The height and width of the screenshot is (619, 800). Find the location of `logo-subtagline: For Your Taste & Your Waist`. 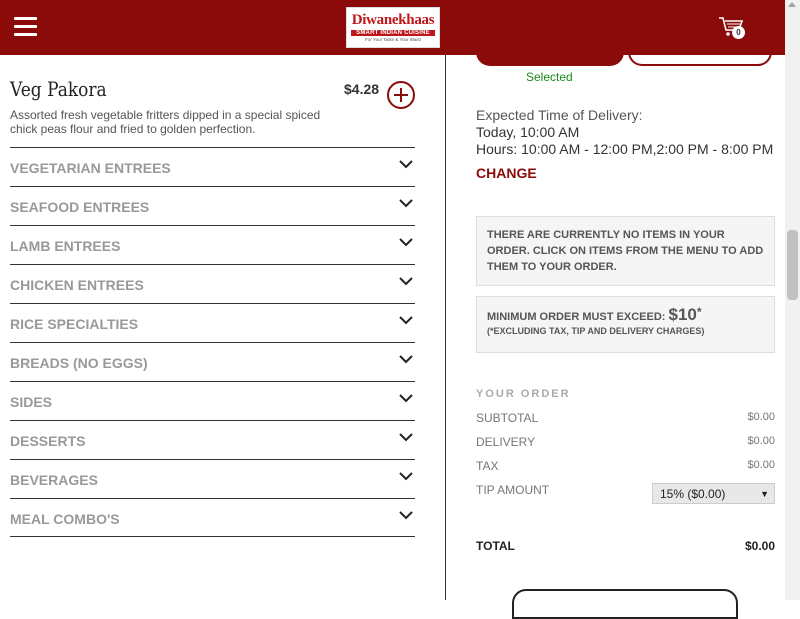

logo-subtagline: For Your Taste & Your Waist is located at coordinates (393, 39).